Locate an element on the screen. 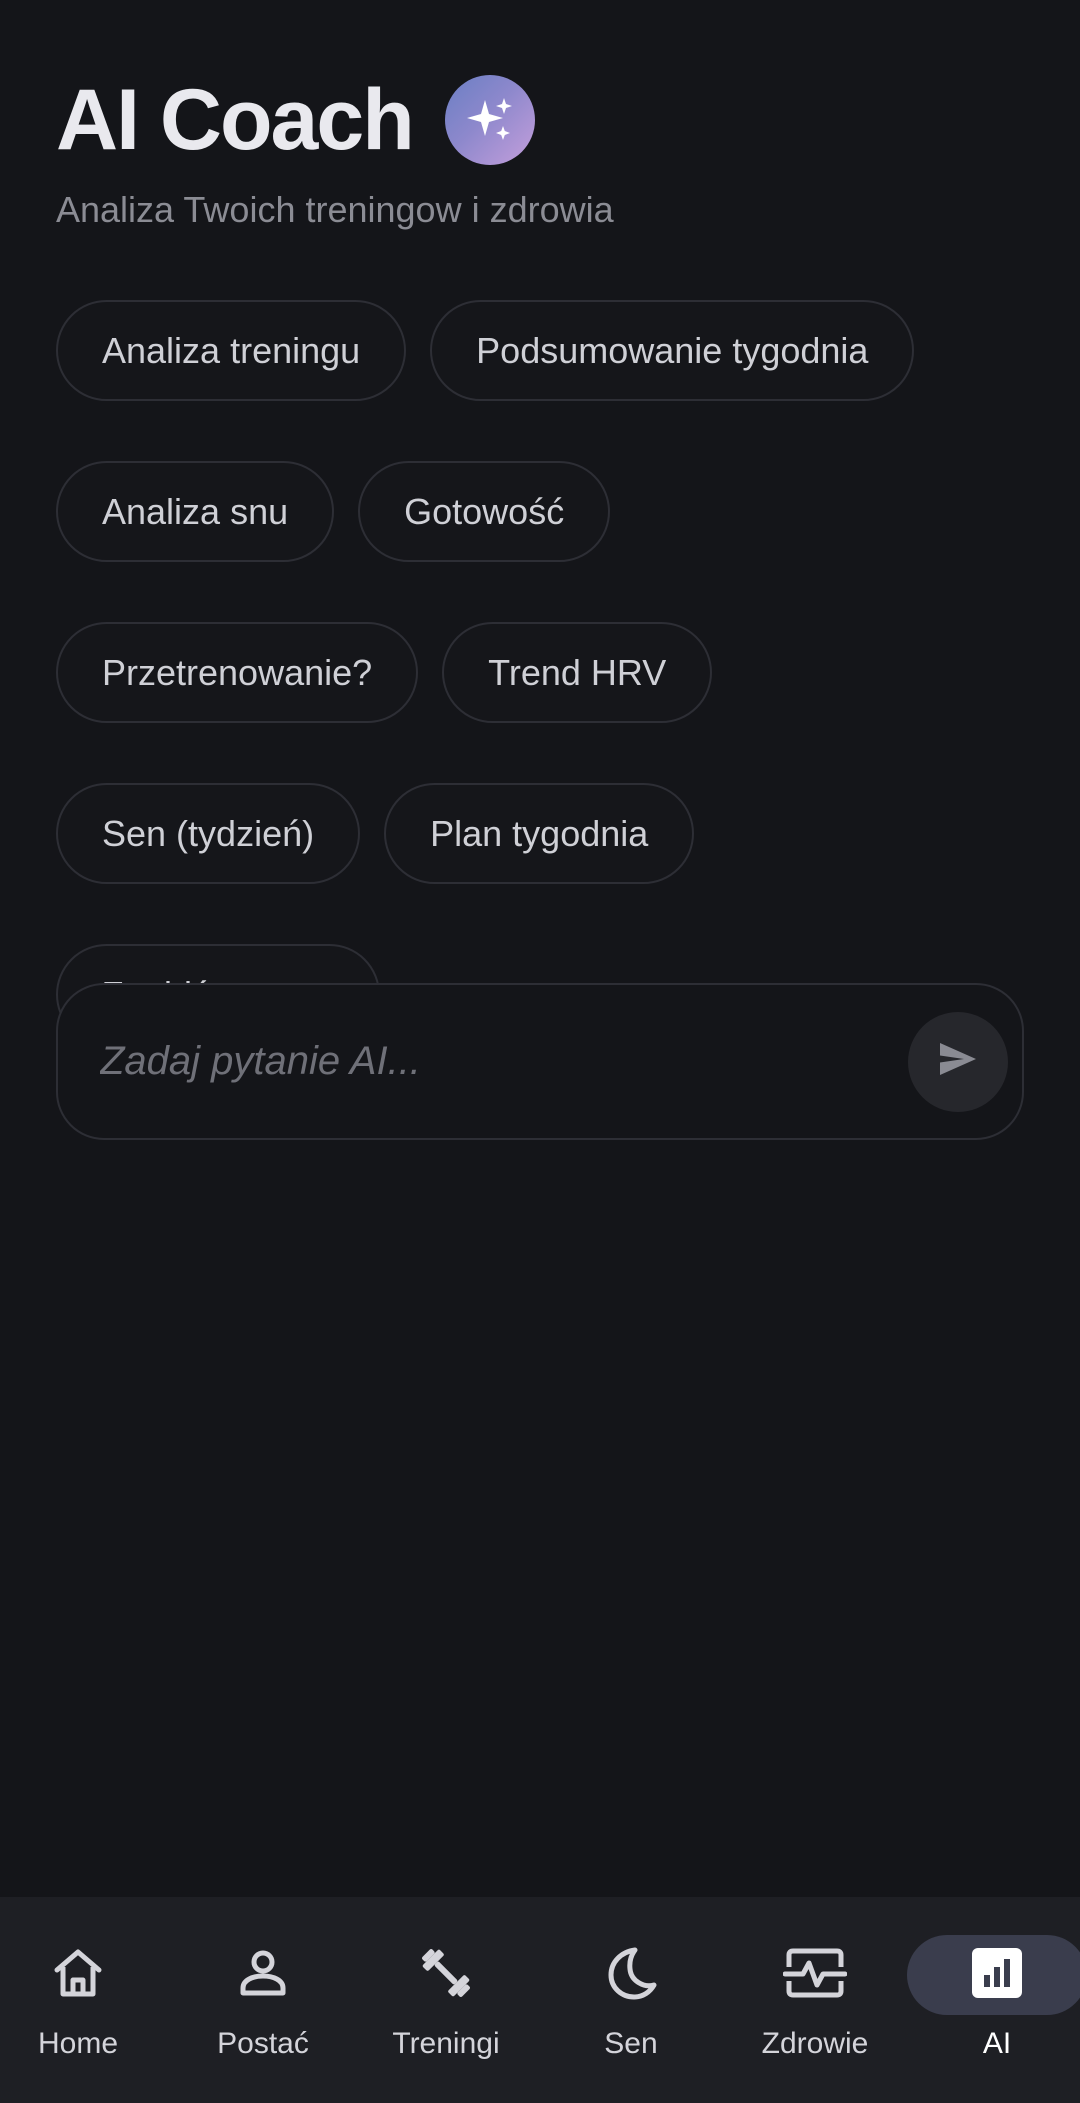  nav-item-ai: AI is located at coordinates (993, 2000).